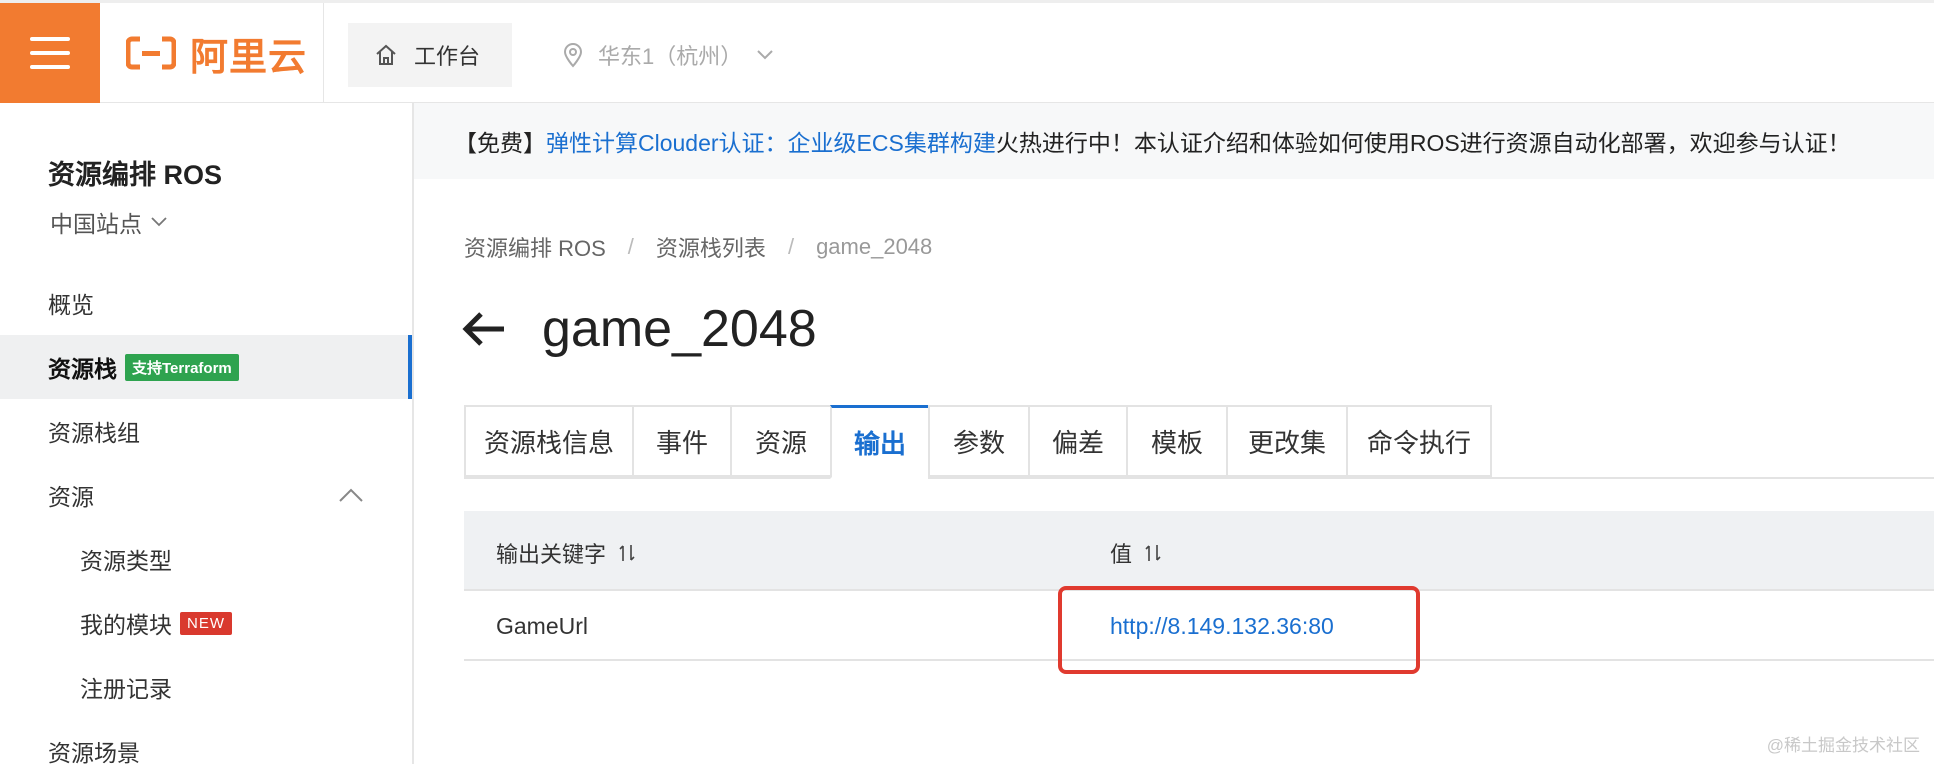 The height and width of the screenshot is (783, 1934). Describe the element at coordinates (978, 441) in the screenshot. I see `tab-parameters: 参数` at that location.